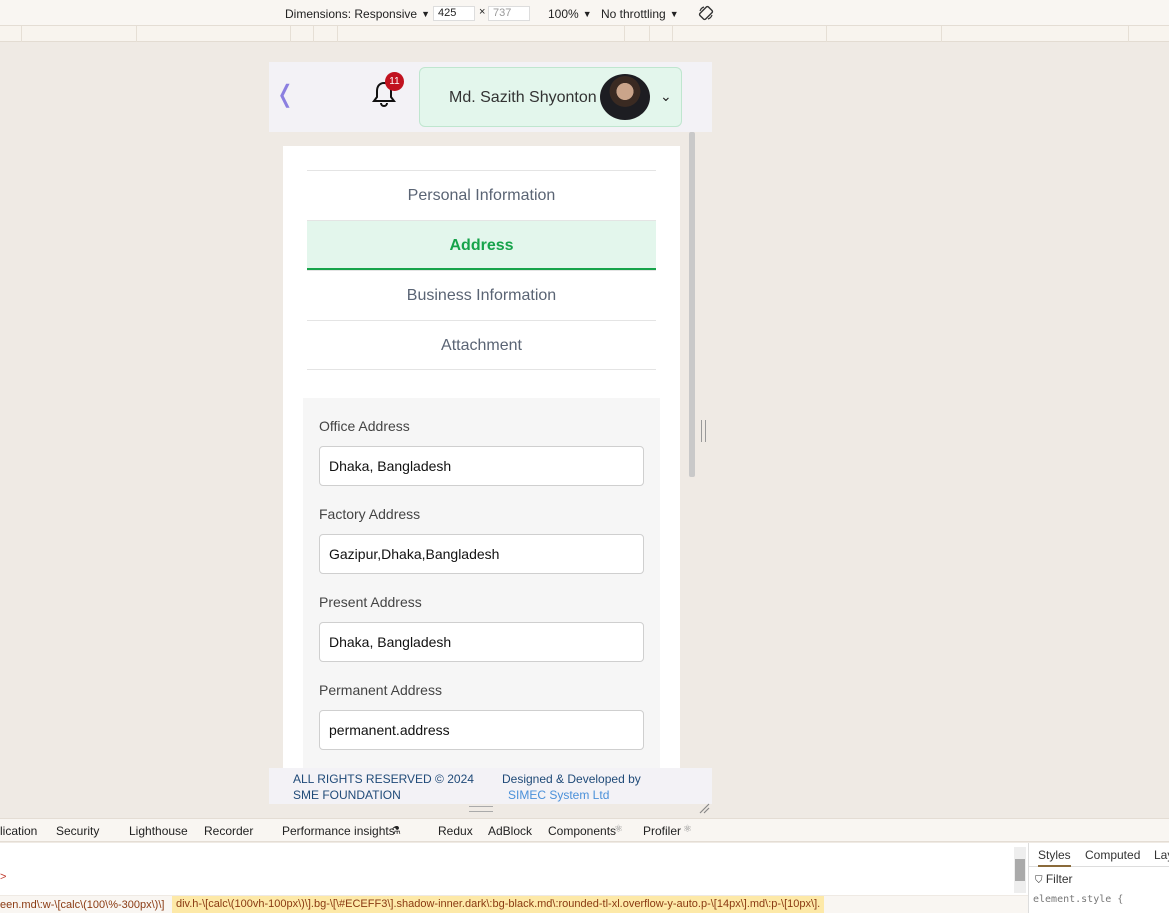 This screenshot has width=1169, height=913. What do you see at coordinates (481, 809) in the screenshot?
I see `bottom-resize-handle` at bounding box center [481, 809].